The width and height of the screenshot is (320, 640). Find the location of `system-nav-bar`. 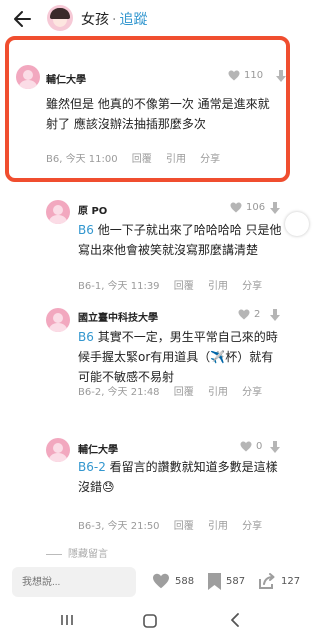

system-nav-bar is located at coordinates (150, 621).